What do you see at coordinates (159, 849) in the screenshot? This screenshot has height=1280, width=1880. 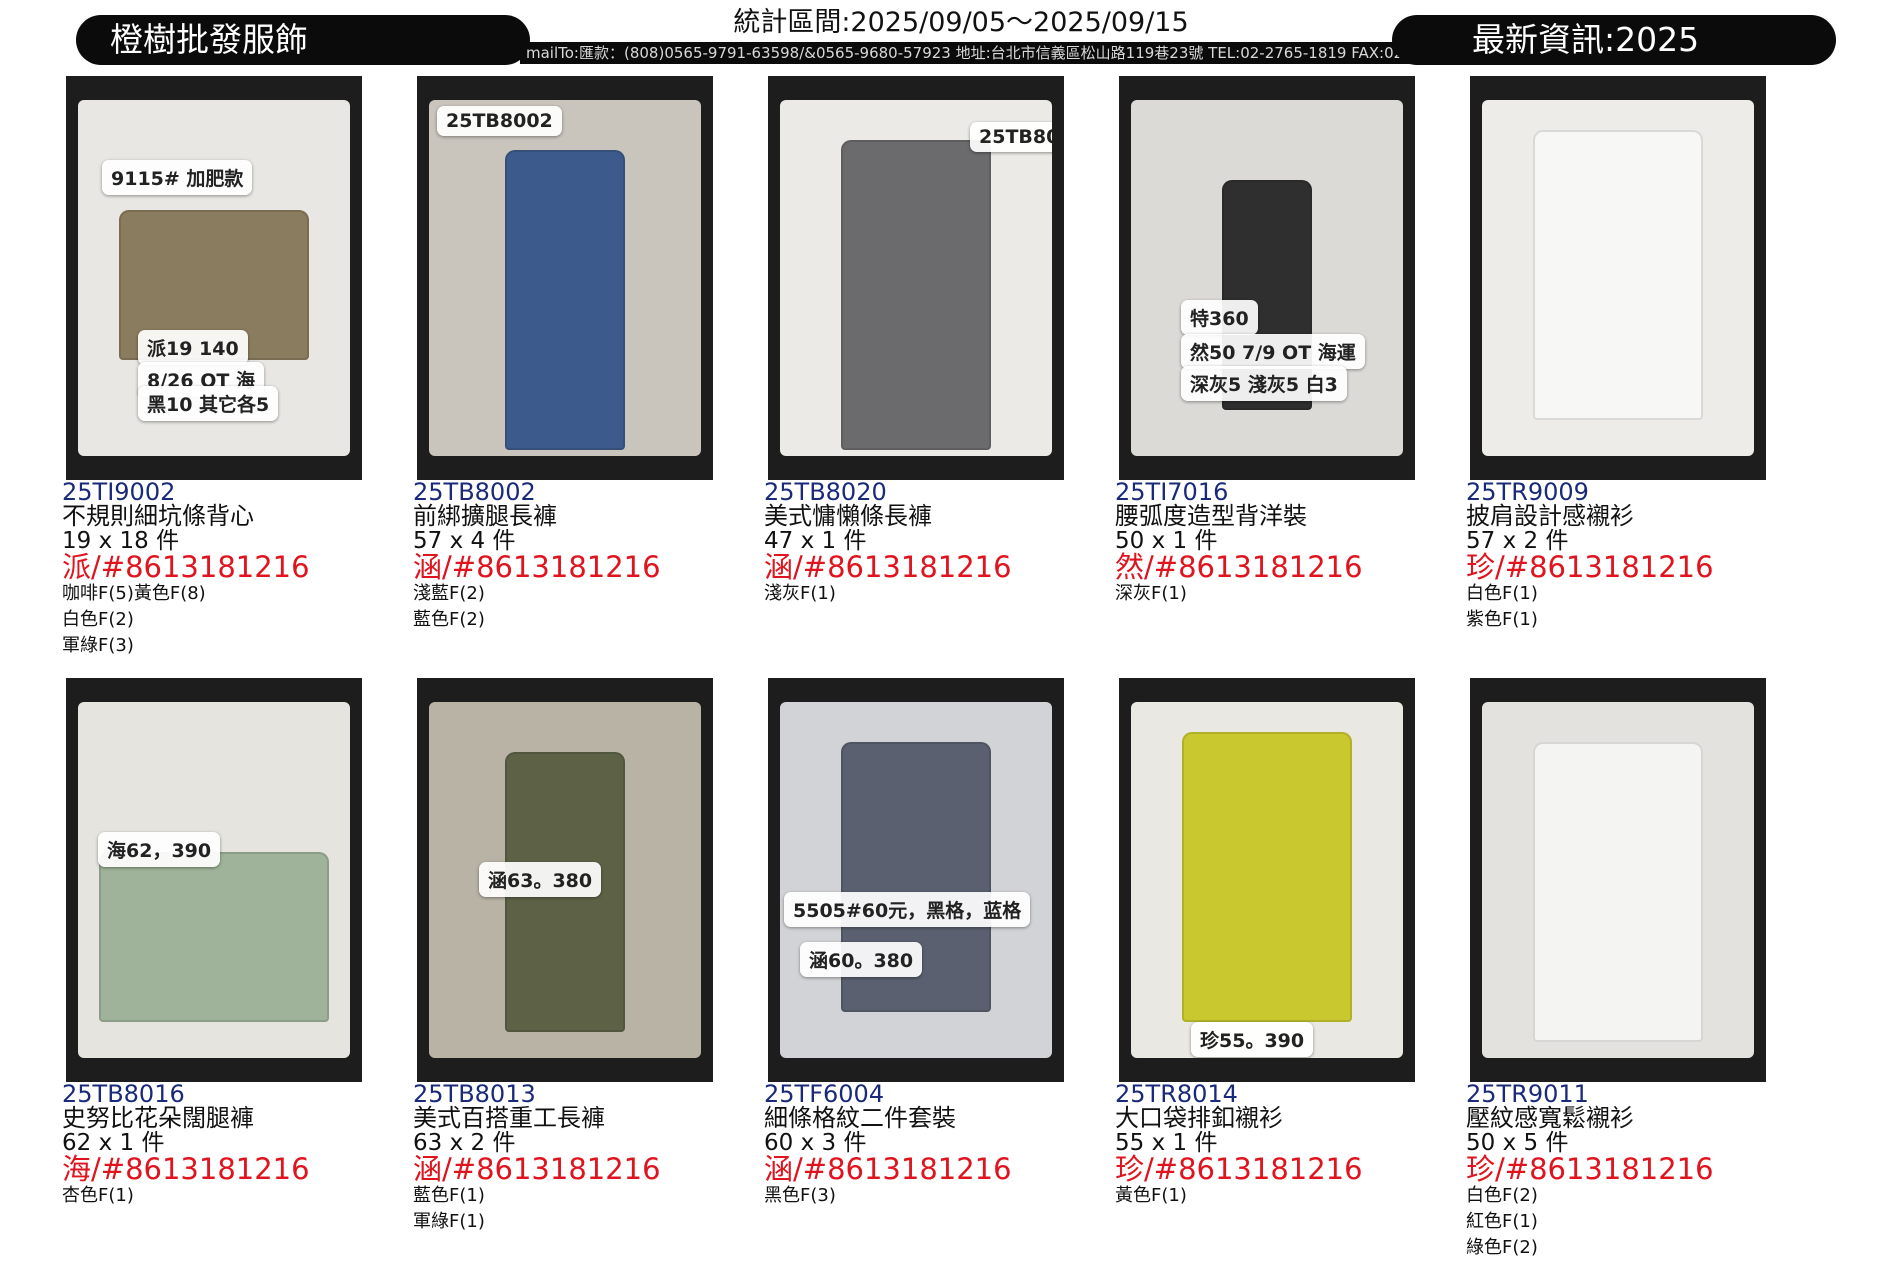 I see `price-tag: 海62，390` at bounding box center [159, 849].